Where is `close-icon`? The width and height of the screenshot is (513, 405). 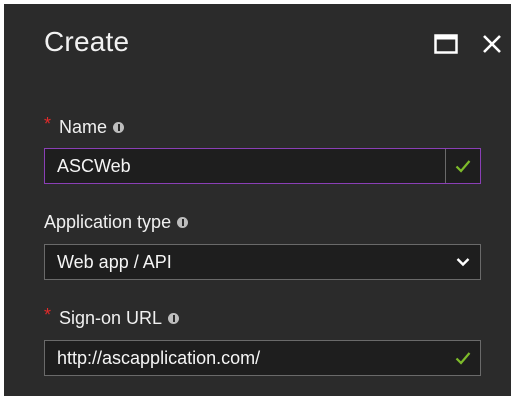
close-icon is located at coordinates (492, 44).